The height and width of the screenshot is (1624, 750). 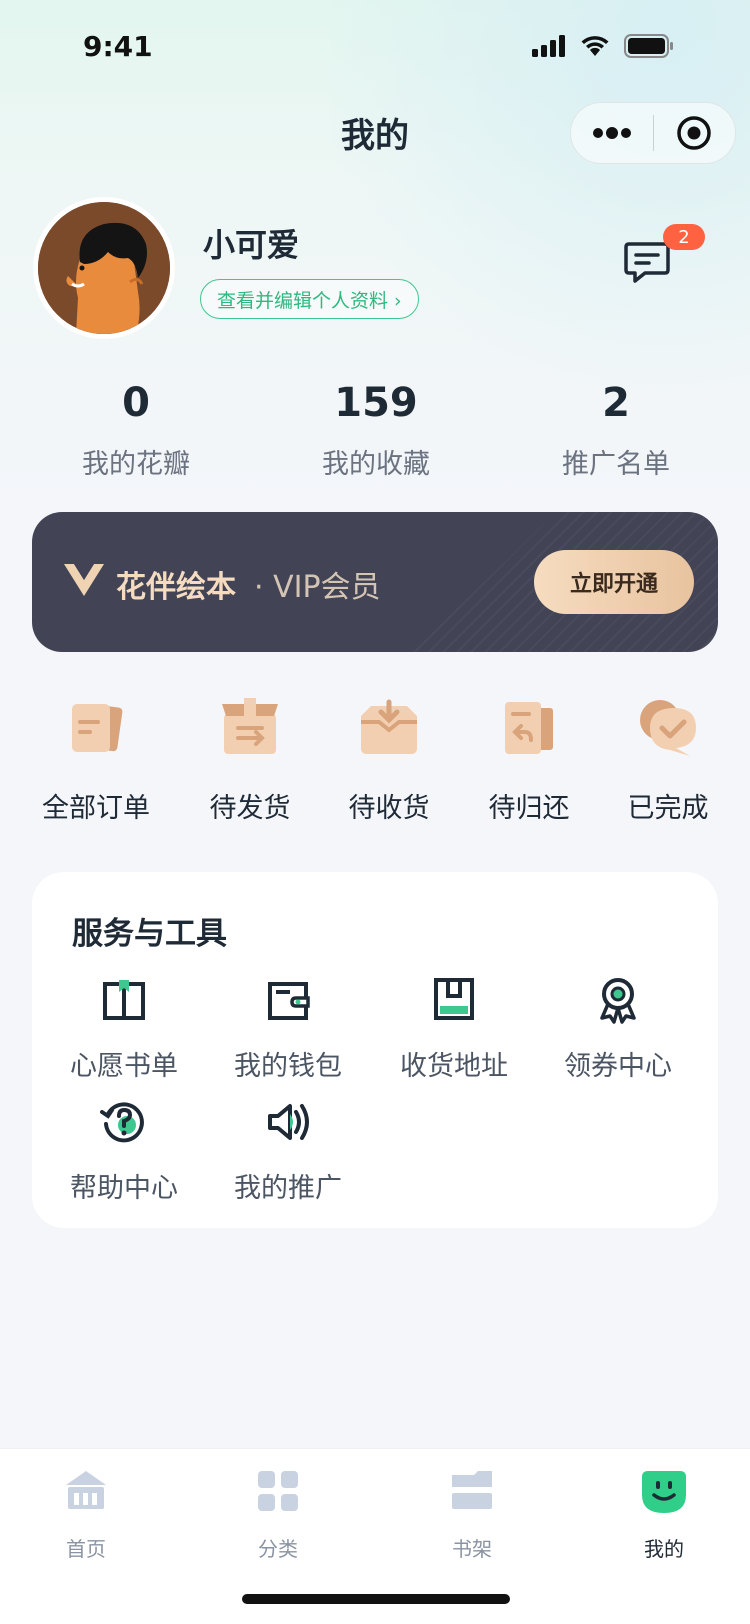 I want to click on stat-value: 0, so click(x=136, y=403).